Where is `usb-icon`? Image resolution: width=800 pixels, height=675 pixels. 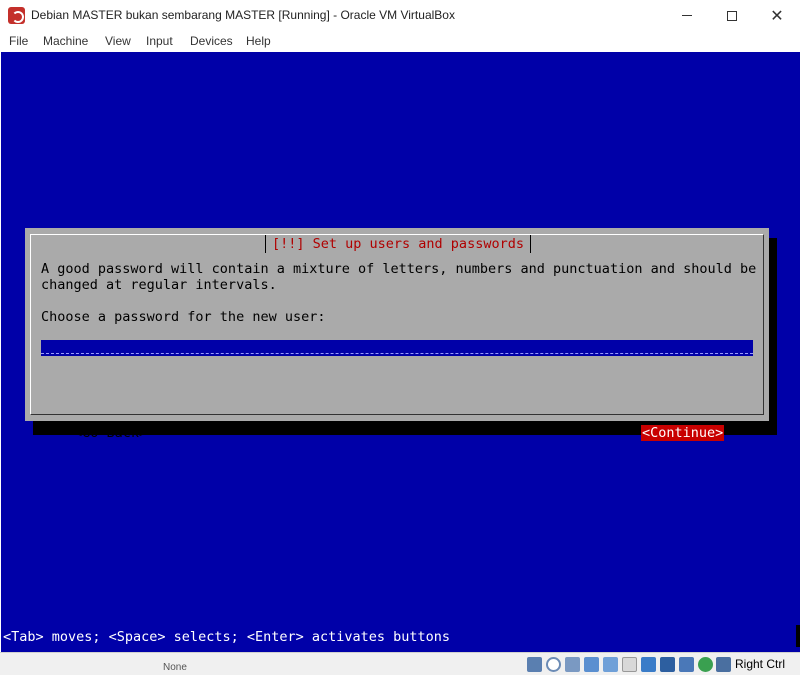 usb-icon is located at coordinates (610, 664).